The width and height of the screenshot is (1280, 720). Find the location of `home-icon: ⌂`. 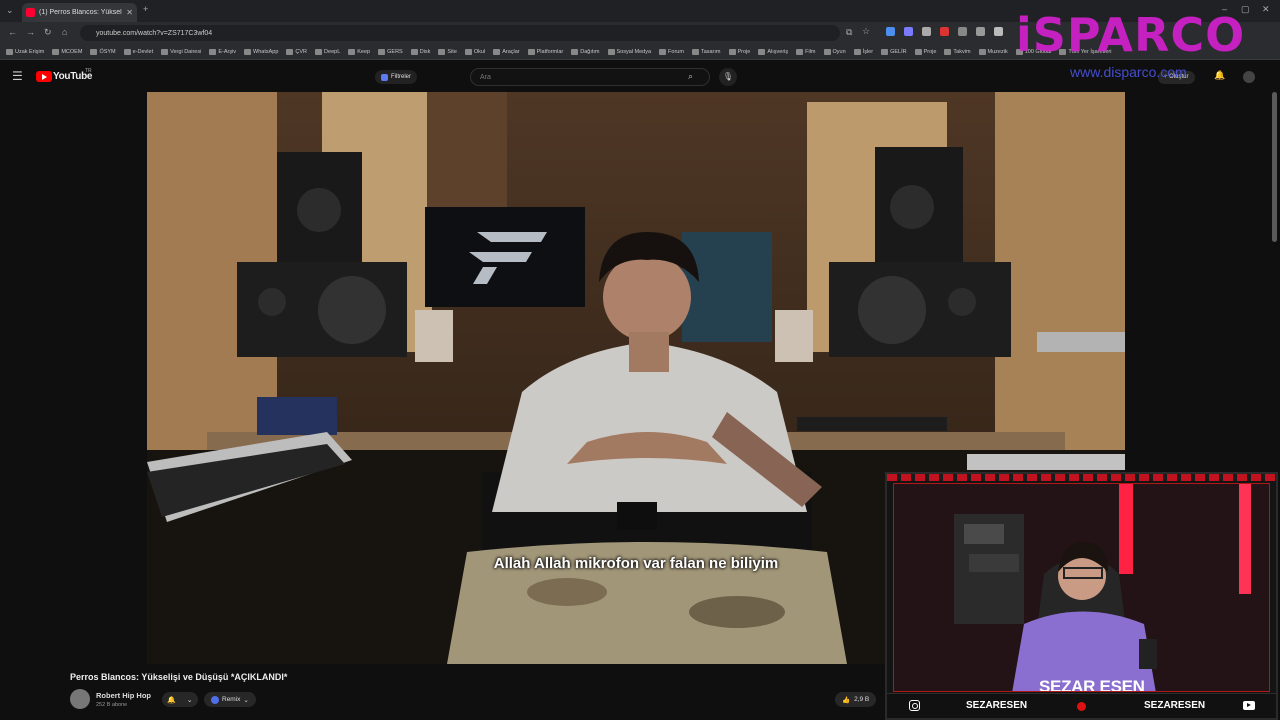

home-icon: ⌂ is located at coordinates (64, 32).